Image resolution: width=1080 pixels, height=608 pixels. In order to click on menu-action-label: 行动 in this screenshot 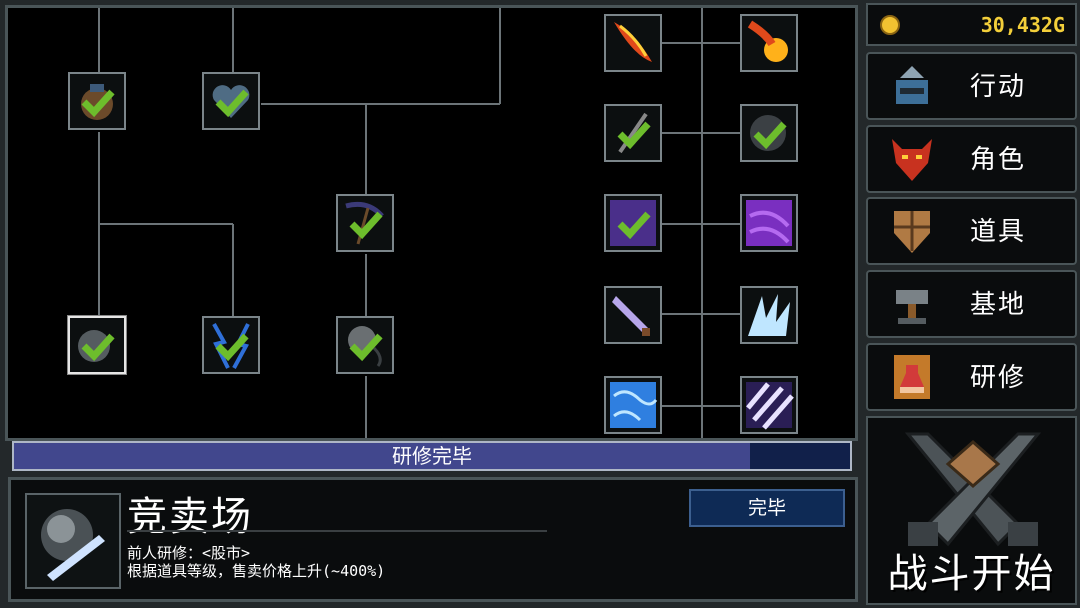, I will do `click(998, 87)`.